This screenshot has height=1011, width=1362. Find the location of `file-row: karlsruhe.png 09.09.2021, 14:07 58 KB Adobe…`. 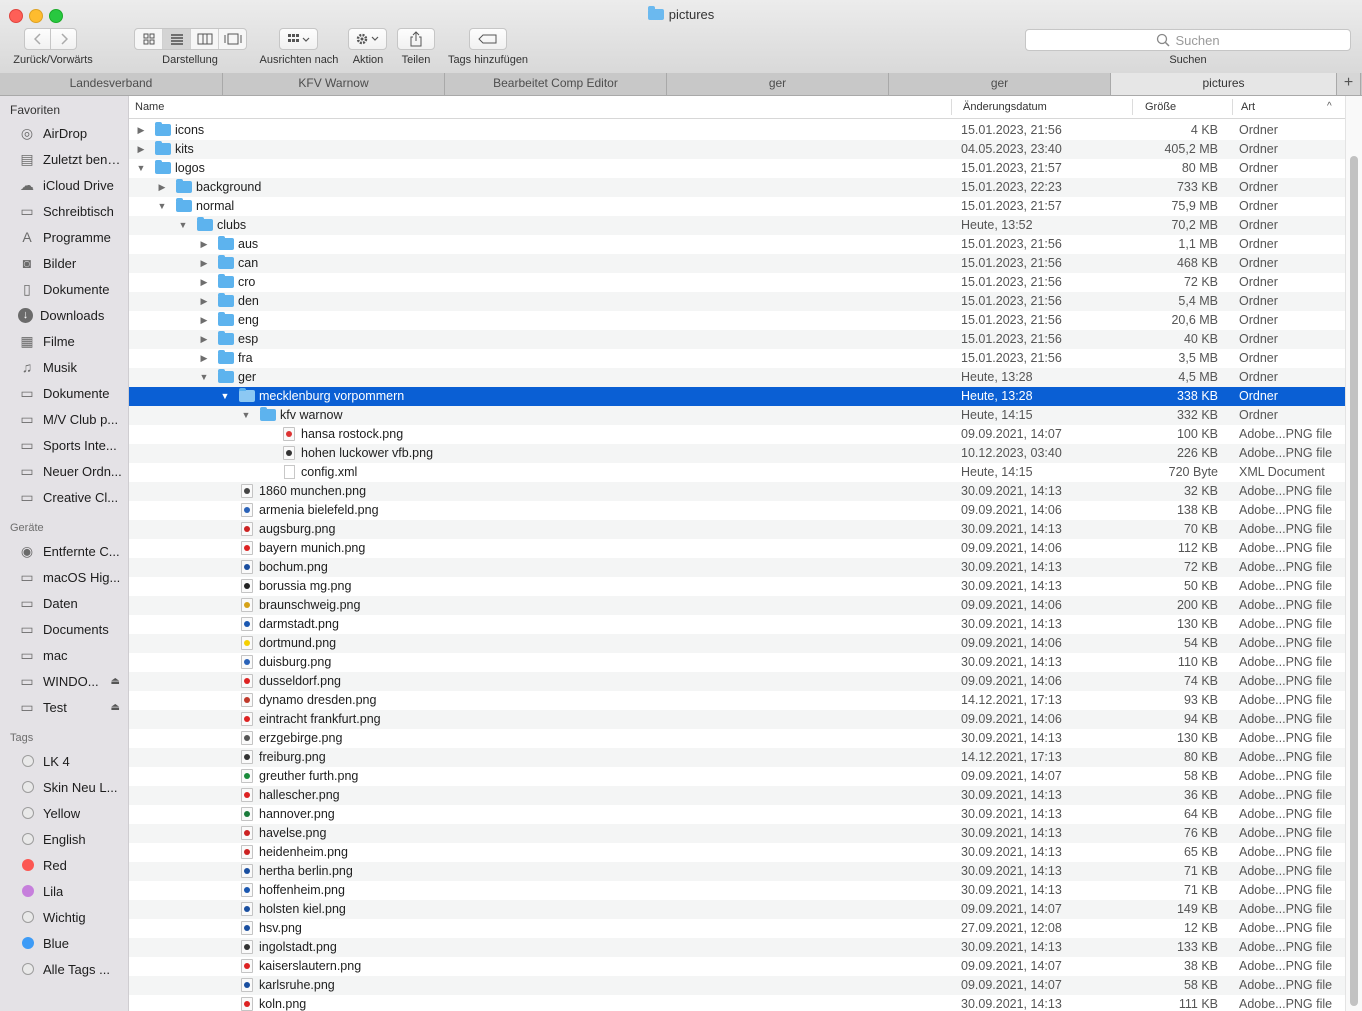

file-row: karlsruhe.png 09.09.2021, 14:07 58 KB Adobe… is located at coordinates (737, 985).